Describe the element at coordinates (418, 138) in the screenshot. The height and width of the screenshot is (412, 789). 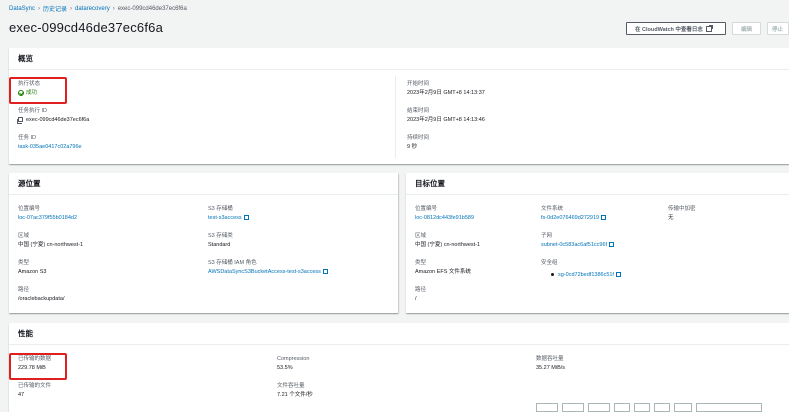
I see `duration-label: 持续时间` at that location.